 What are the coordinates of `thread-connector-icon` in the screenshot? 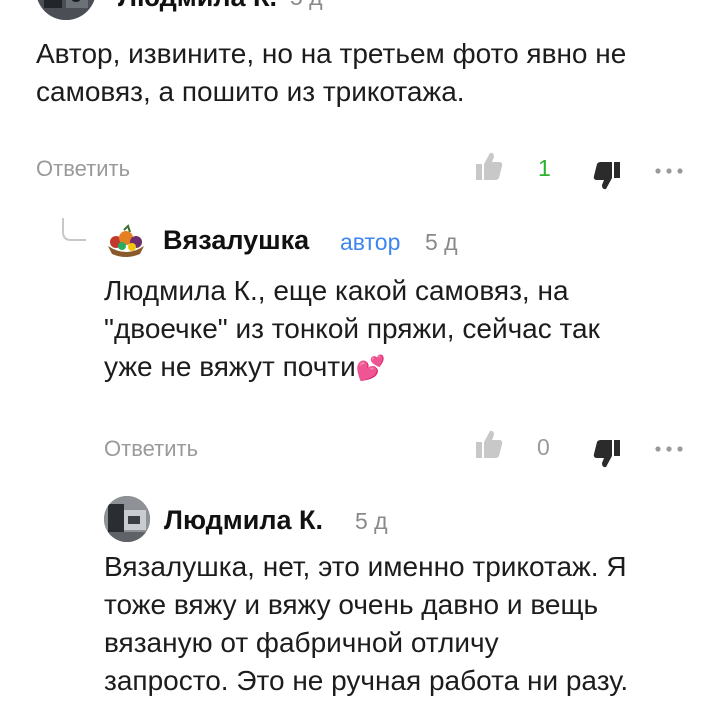 It's located at (74, 229).